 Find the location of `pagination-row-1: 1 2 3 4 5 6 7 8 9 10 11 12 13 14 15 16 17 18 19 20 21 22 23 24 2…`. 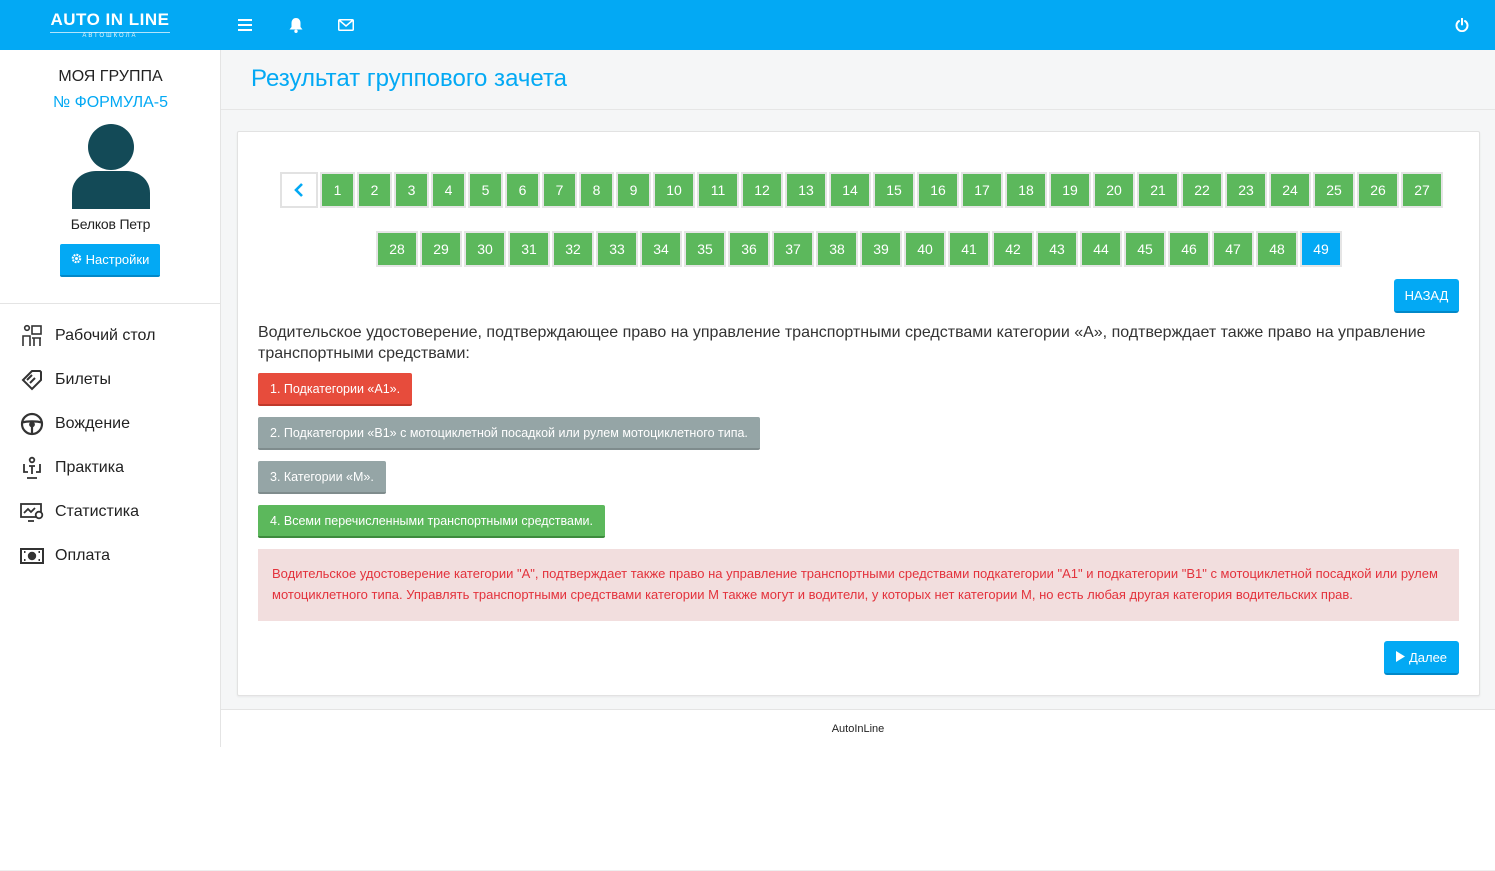

pagination-row-1: 1 2 3 4 5 6 7 8 9 10 11 12 13 14 15 16 17 18 19 20 21 22 23 24 2… is located at coordinates (861, 190).